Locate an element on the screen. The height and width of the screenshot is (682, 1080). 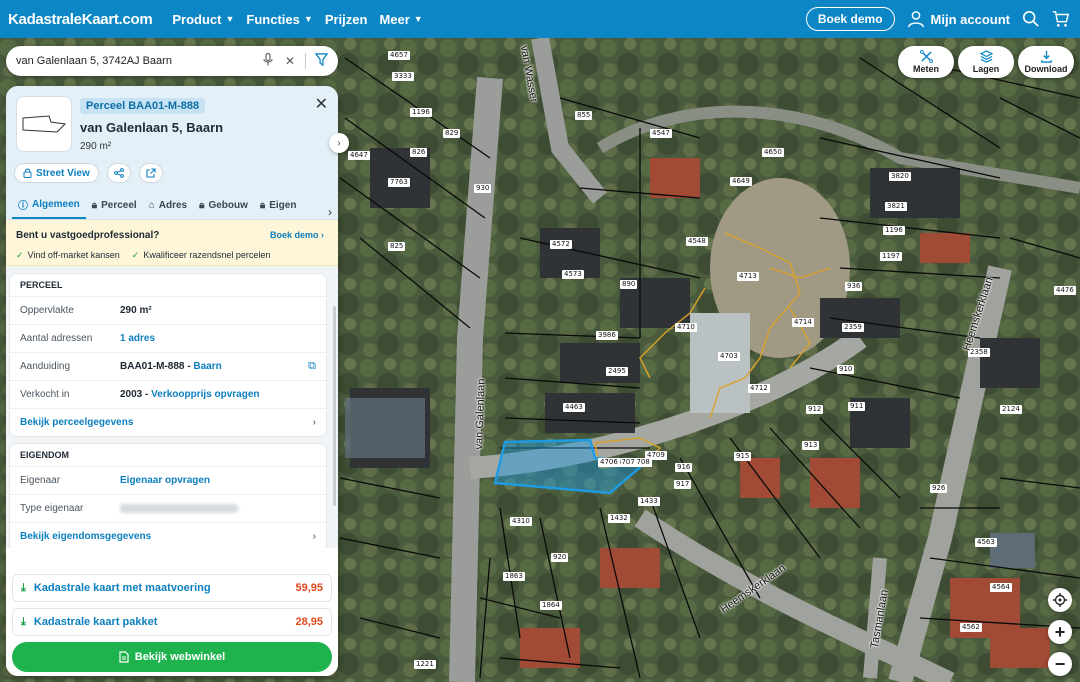
parcel-label: 4650 is located at coordinates (773, 152).